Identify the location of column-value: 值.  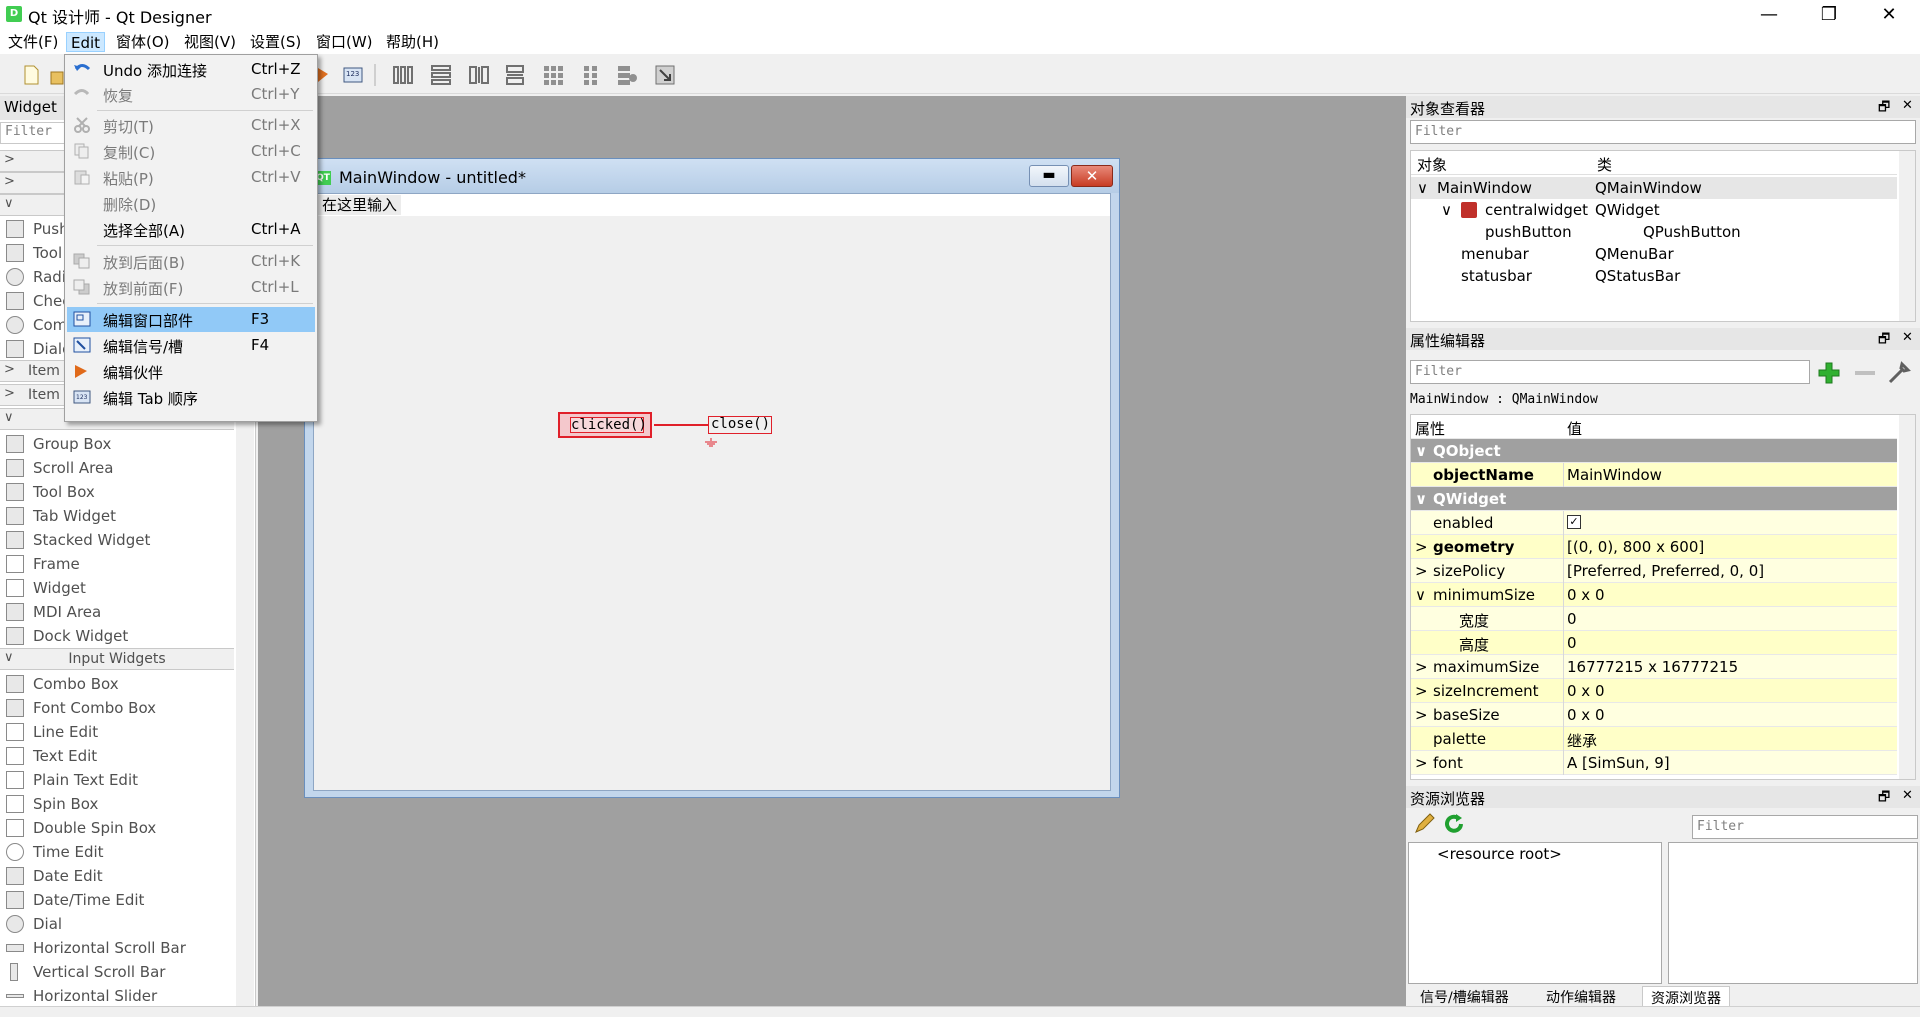
(1574, 428).